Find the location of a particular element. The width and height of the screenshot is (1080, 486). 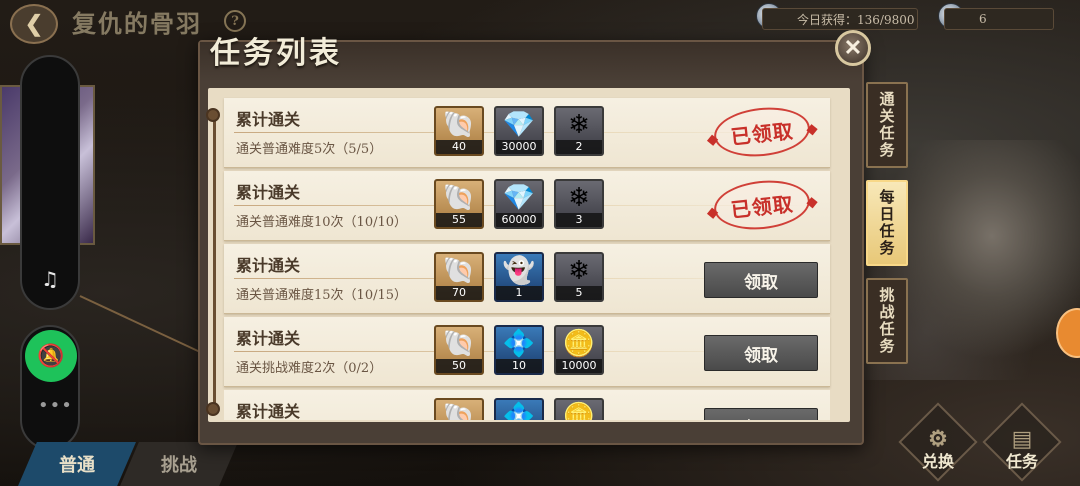

tab-normal-label: 普通 is located at coordinates (77, 465).